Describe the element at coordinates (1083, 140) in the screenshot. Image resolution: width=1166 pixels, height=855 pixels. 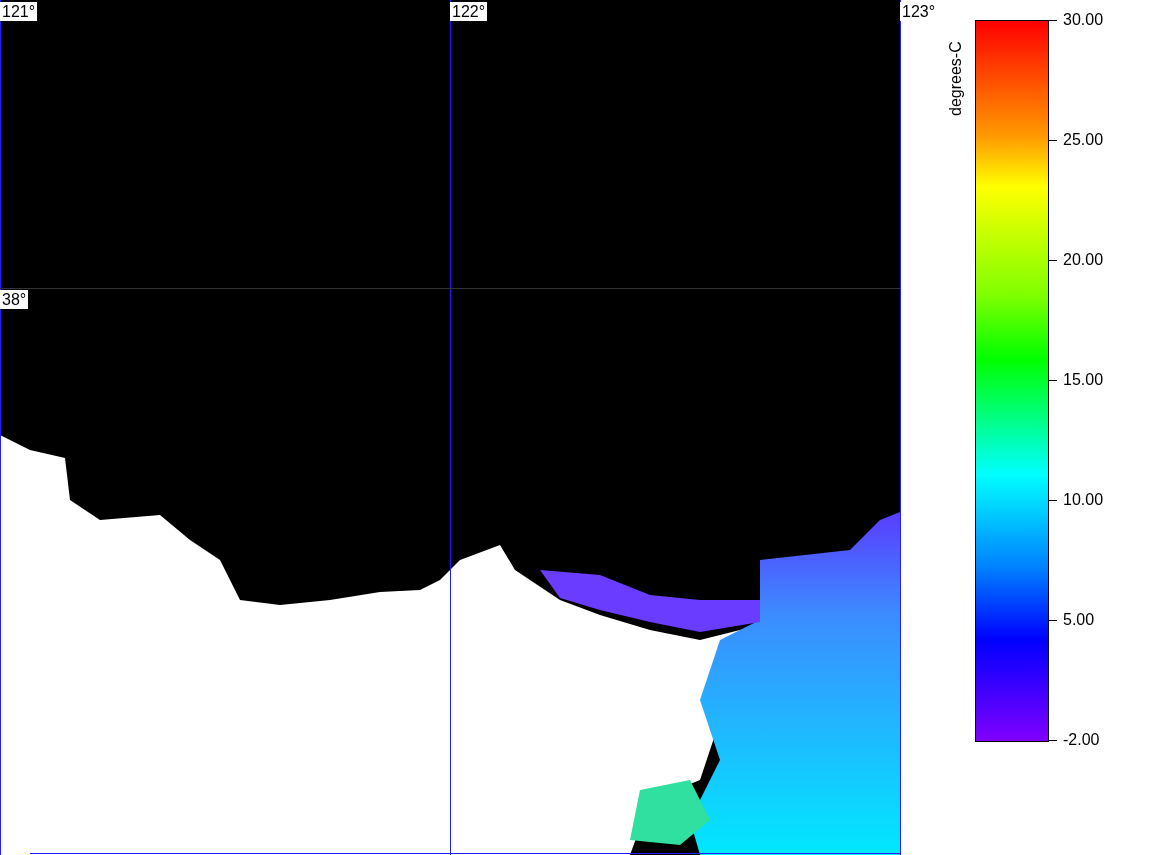
I see `tick-label: 25.00` at that location.